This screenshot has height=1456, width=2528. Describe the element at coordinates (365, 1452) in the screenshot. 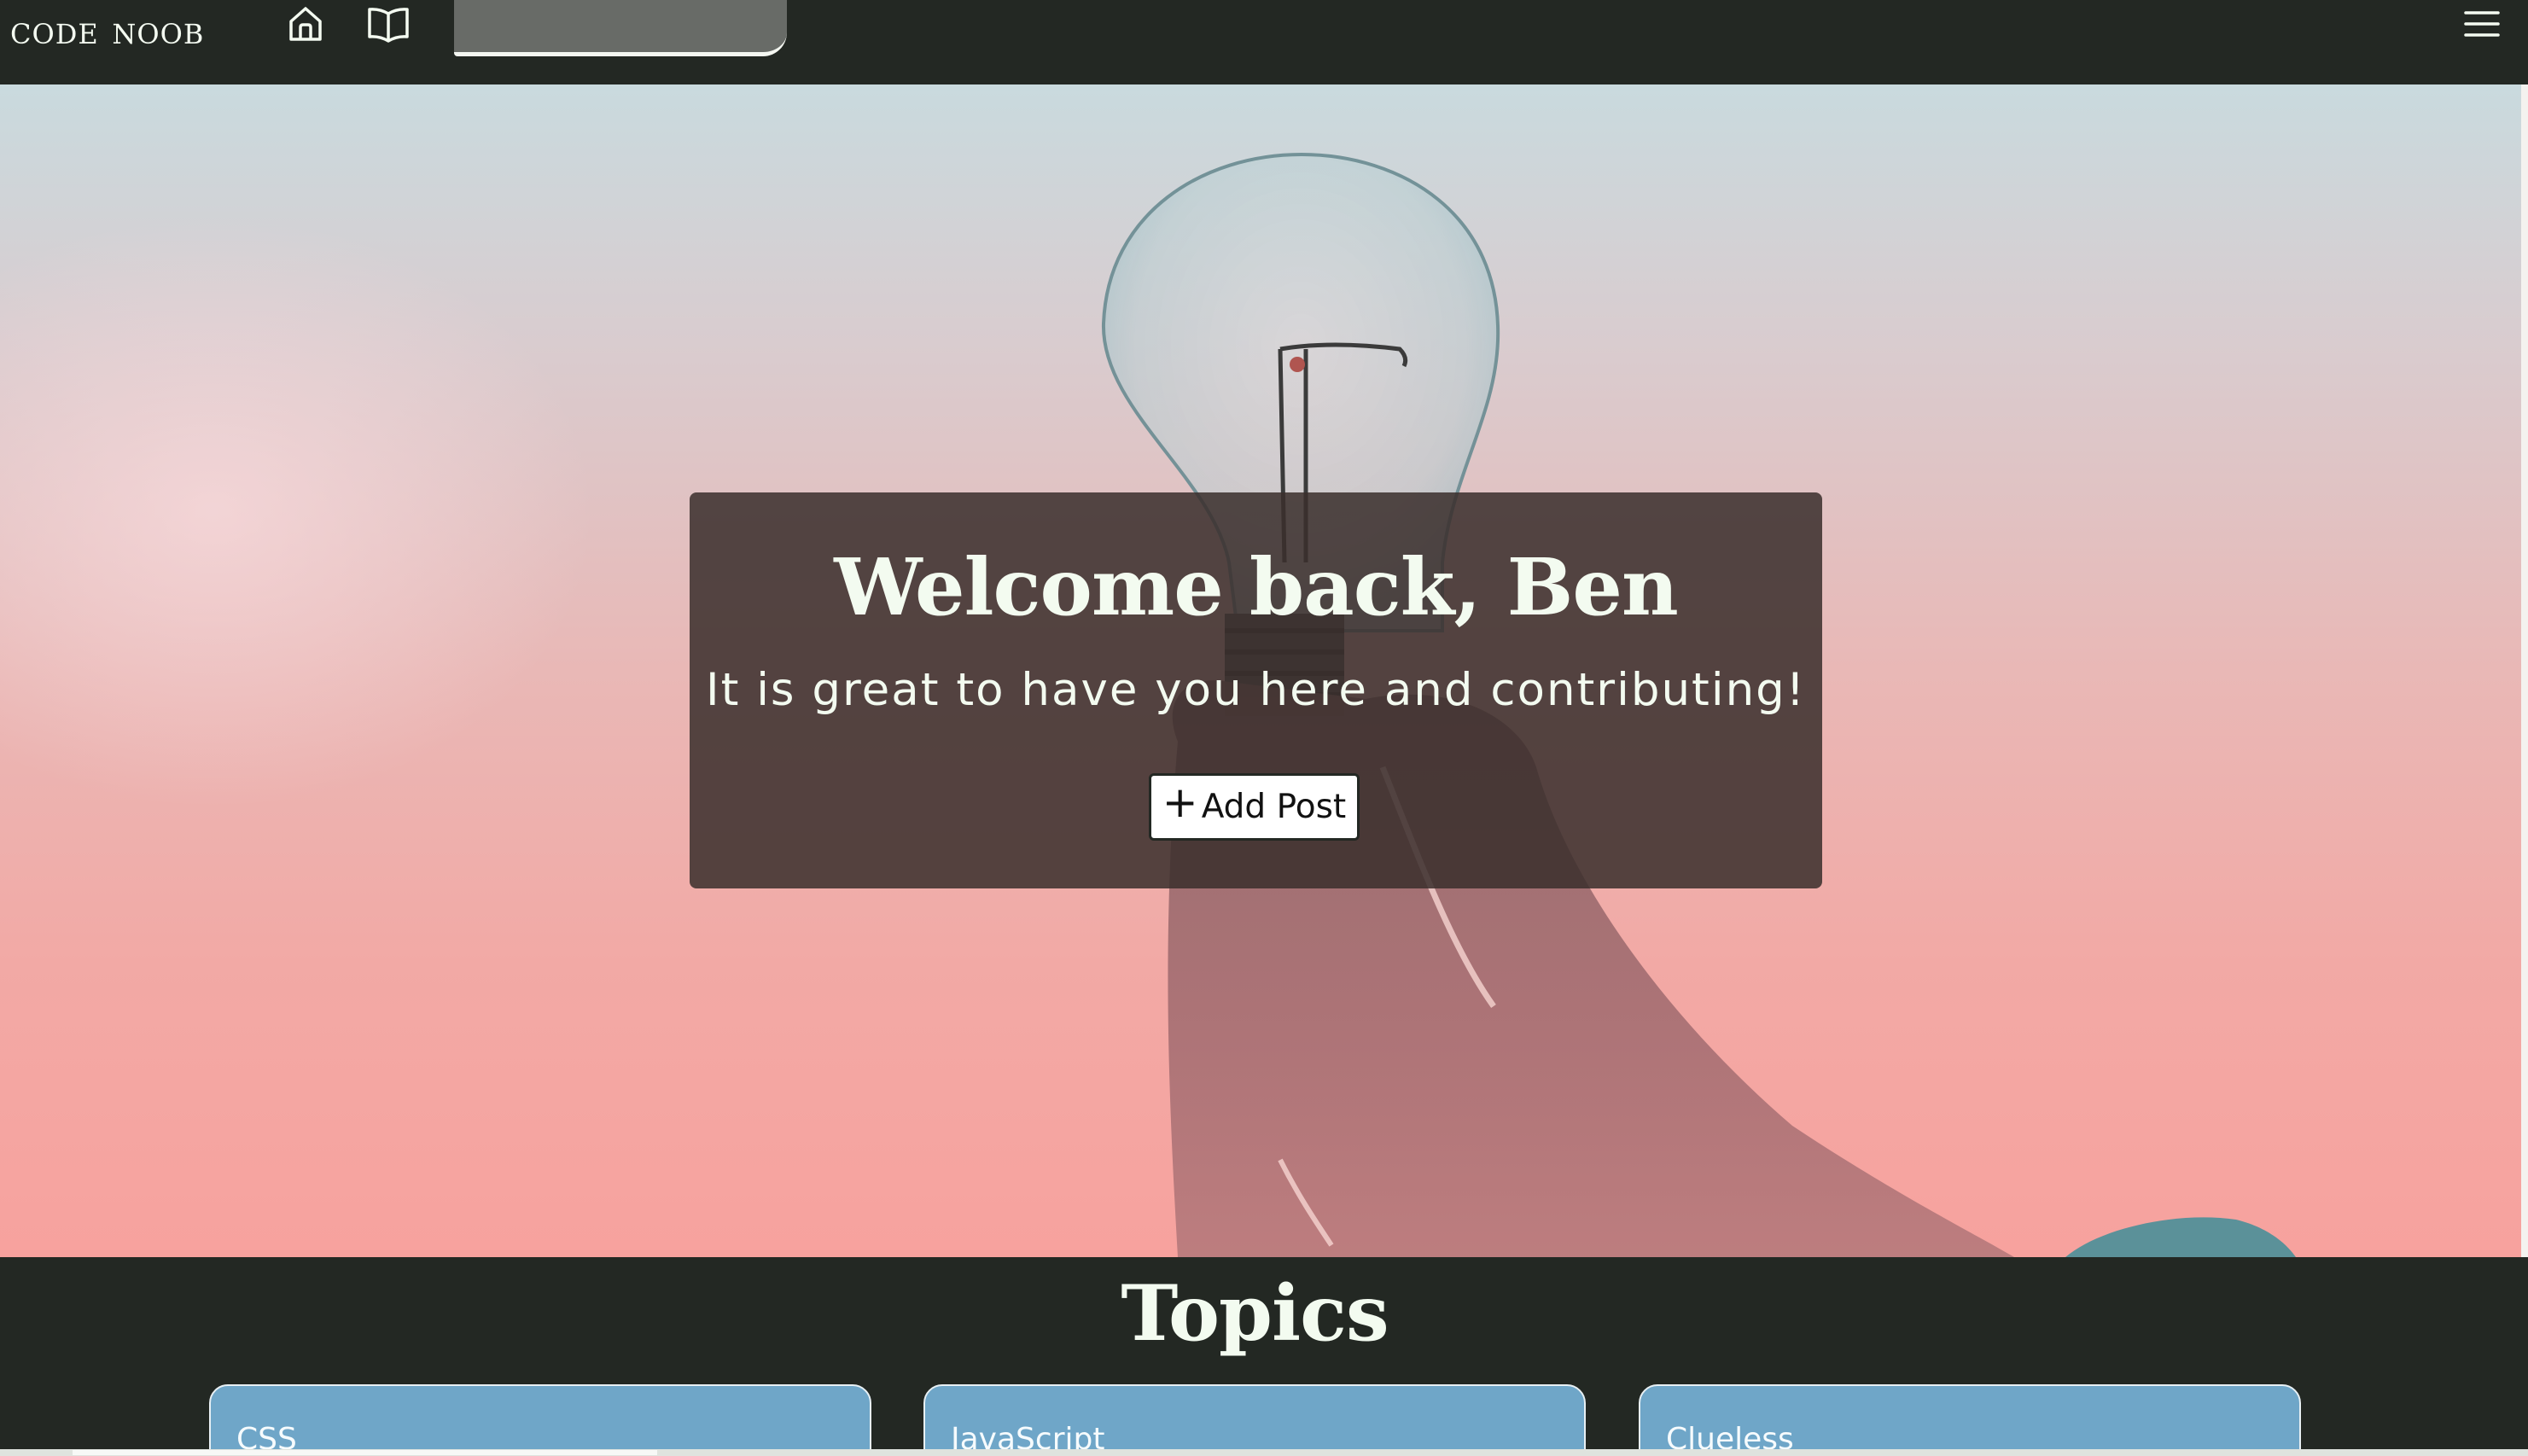

I see `scrollbar-thumb` at that location.